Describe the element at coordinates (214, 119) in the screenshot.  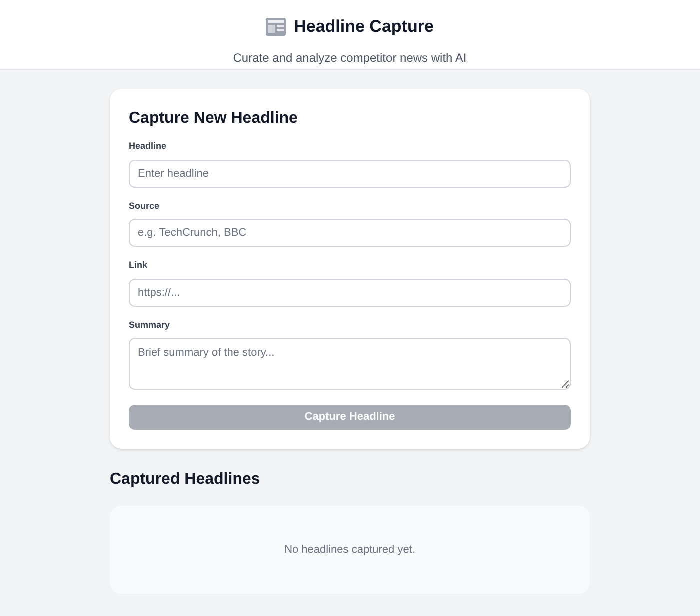
I see `form-title: Capture New Headline` at that location.